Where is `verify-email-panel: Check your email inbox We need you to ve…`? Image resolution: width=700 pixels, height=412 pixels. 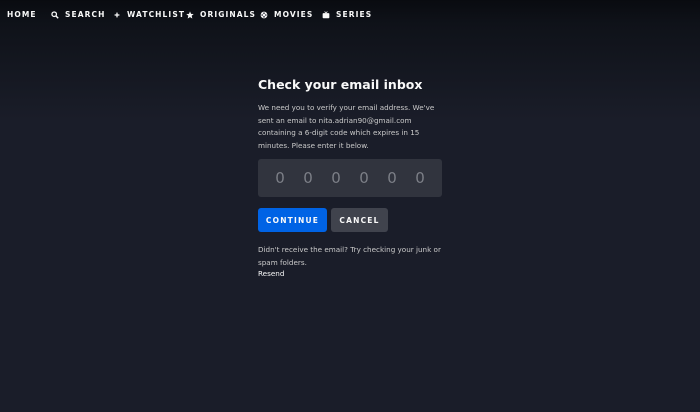
verify-email-panel: Check your email inbox We need you to ve… is located at coordinates (351, 177).